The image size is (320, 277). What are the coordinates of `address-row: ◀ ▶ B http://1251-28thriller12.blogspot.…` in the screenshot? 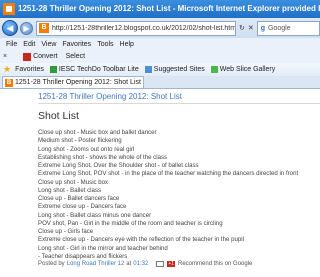 It's located at (160, 28).